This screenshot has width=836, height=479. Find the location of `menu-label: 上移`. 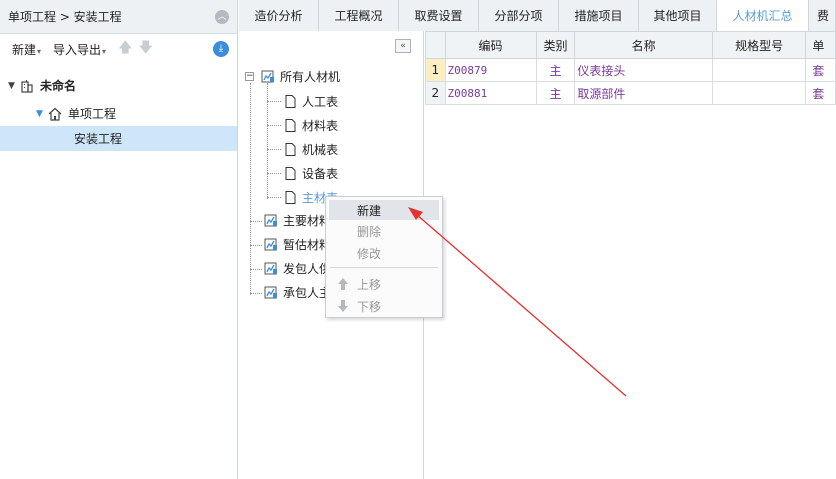

menu-label: 上移 is located at coordinates (369, 284).